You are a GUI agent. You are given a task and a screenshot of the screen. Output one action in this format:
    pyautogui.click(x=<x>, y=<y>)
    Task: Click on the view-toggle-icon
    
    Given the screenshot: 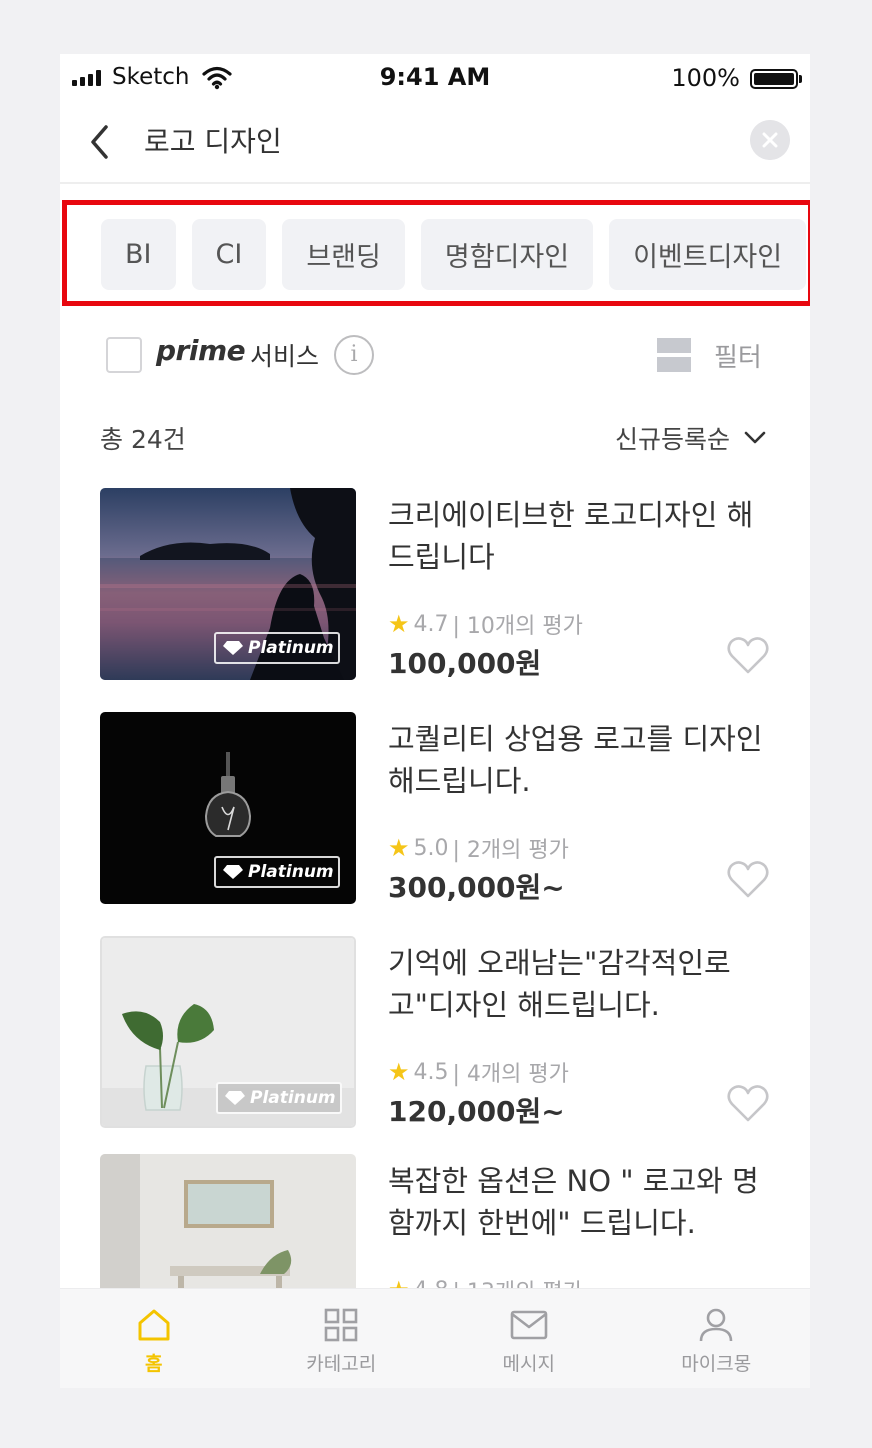 What is the action you would take?
    pyautogui.click(x=674, y=355)
    